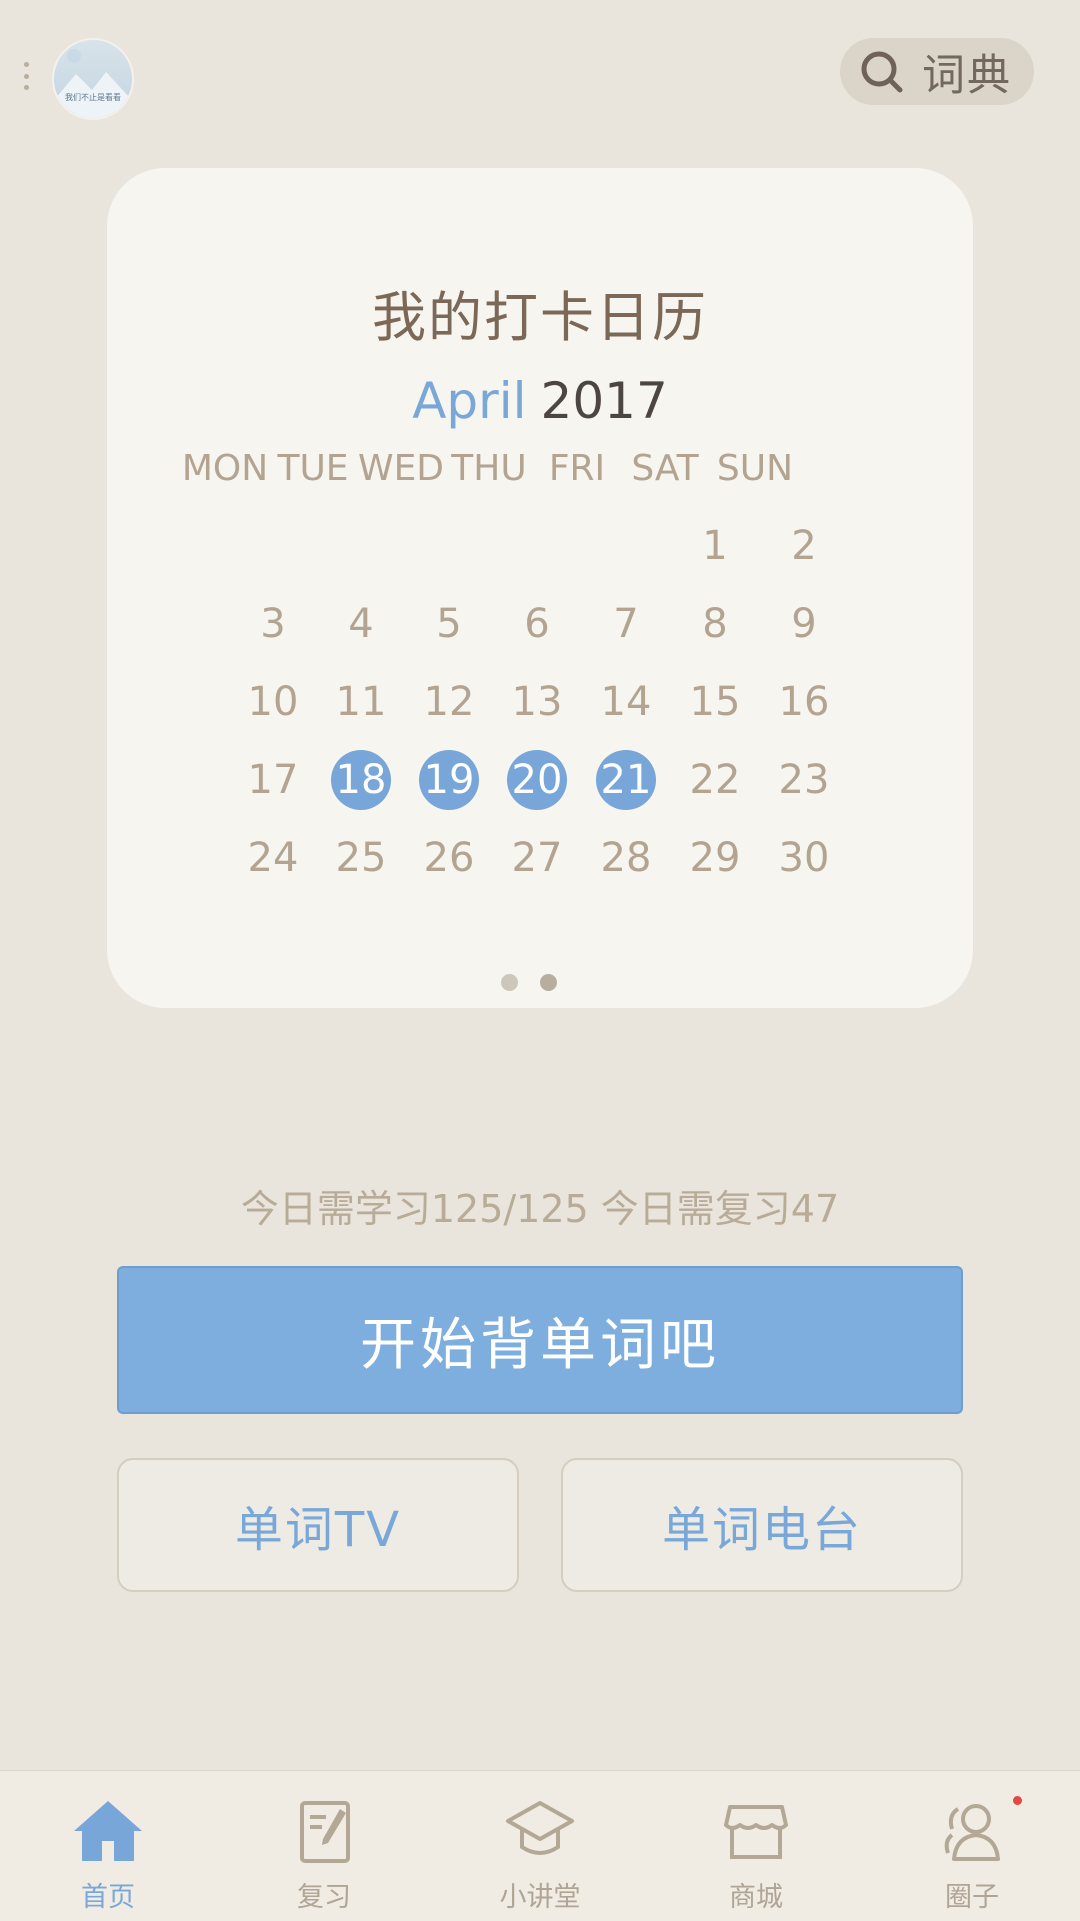 The height and width of the screenshot is (1921, 1080). Describe the element at coordinates (537, 702) in the screenshot. I see `calendar-day: 13` at that location.